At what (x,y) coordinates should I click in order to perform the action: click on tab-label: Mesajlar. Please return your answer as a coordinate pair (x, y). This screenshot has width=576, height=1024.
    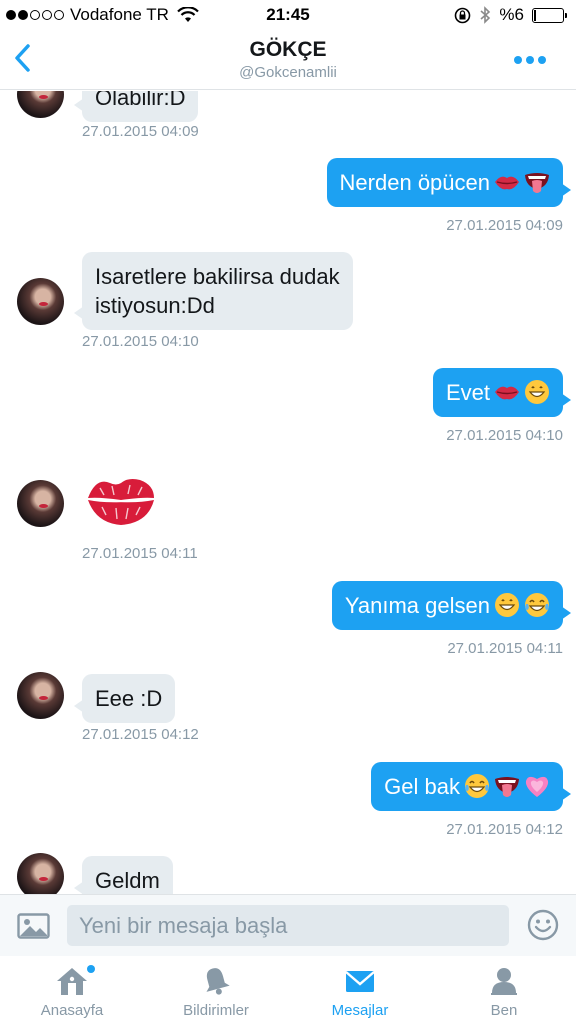
    Looking at the image, I should click on (360, 1010).